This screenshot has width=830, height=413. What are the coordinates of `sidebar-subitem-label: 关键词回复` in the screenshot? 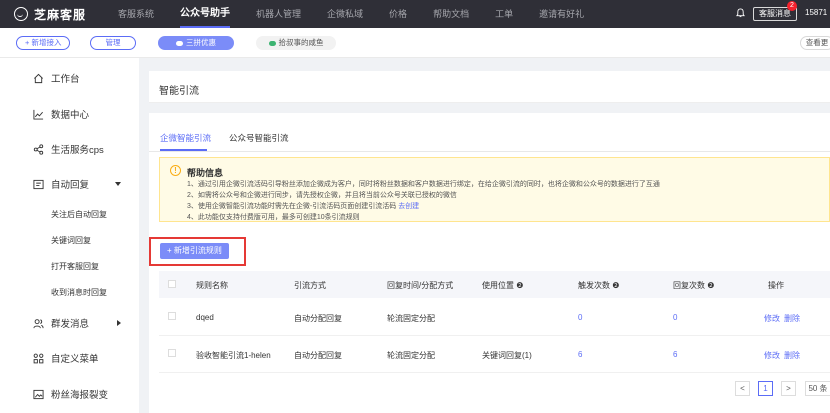 It's located at (71, 240).